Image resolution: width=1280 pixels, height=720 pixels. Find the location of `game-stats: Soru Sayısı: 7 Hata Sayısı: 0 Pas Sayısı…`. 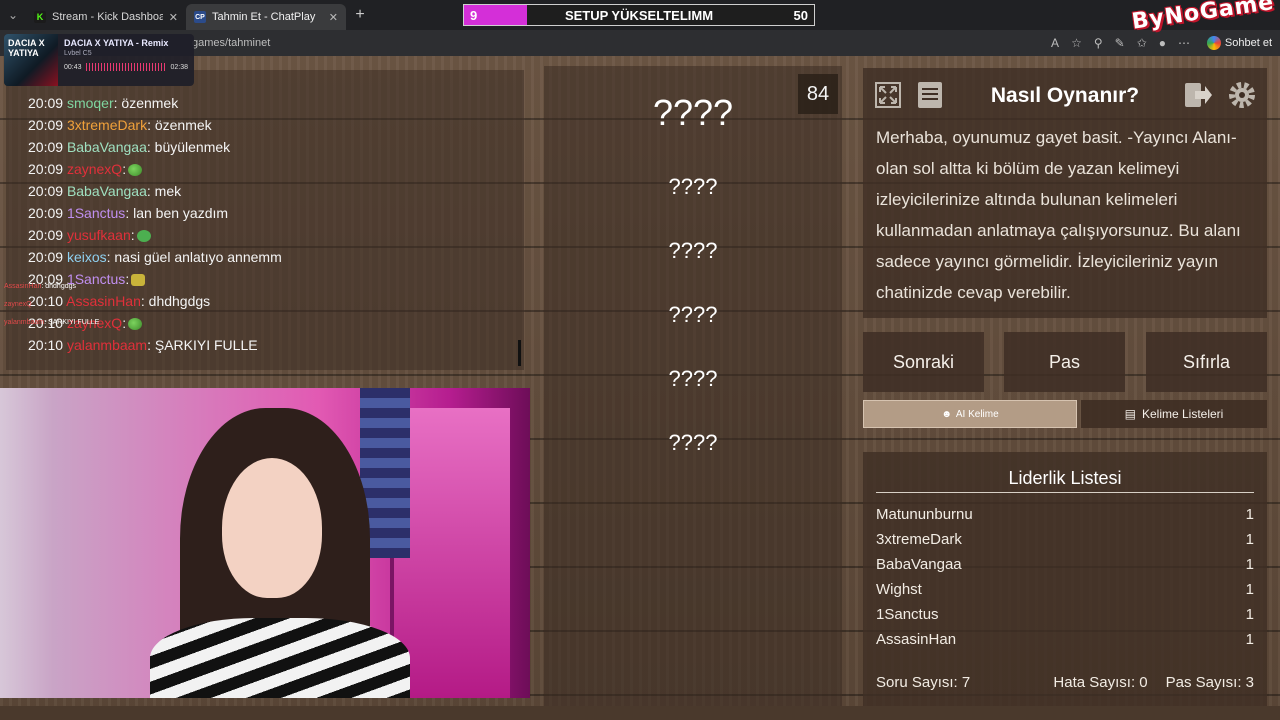

game-stats: Soru Sayısı: 7 Hata Sayısı: 0 Pas Sayısı… is located at coordinates (1065, 682).